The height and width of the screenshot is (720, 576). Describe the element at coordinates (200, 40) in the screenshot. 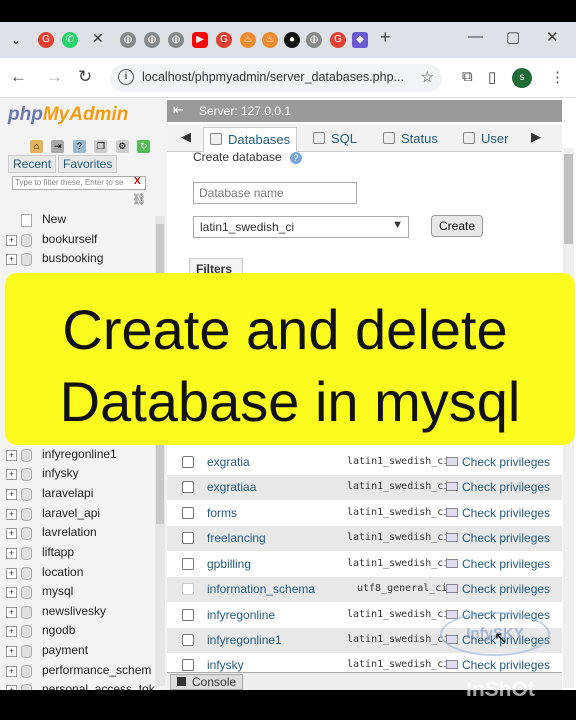

I see `youtube-tab-icon: ▶` at that location.